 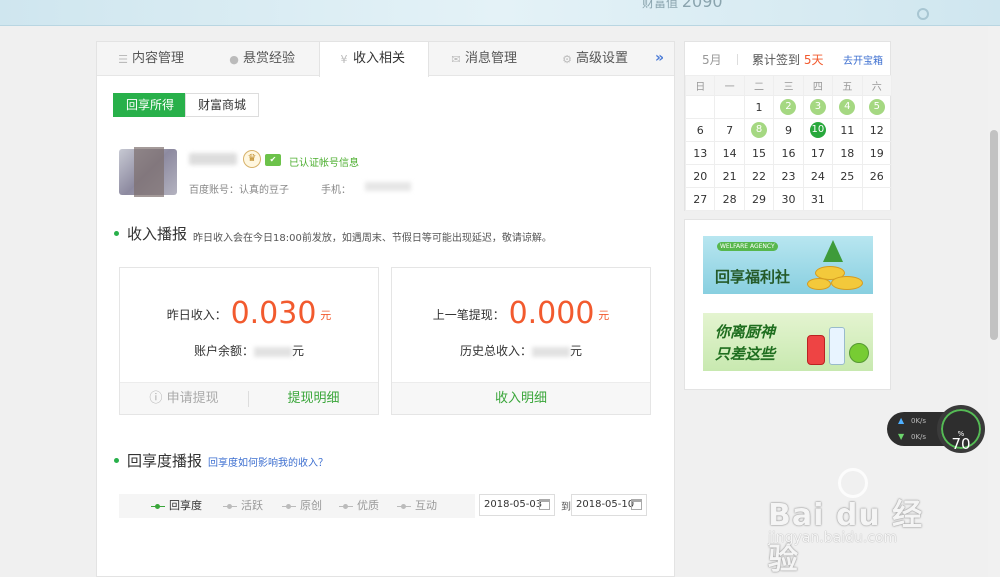 I want to click on username-redacted, so click(x=213, y=159).